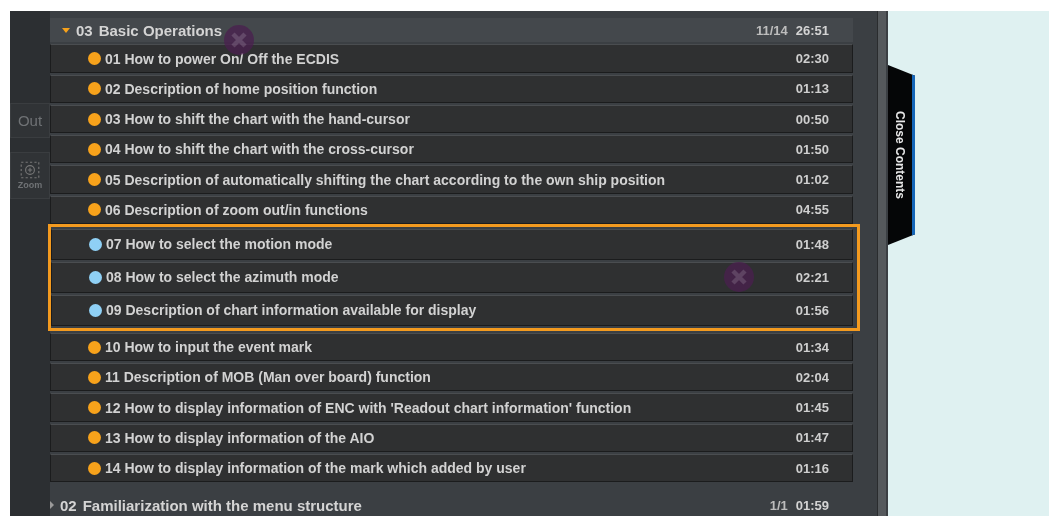 This screenshot has height=516, width=1049. What do you see at coordinates (452, 244) in the screenshot?
I see `lesson-row: 07 How to select the motion mode 01:48` at bounding box center [452, 244].